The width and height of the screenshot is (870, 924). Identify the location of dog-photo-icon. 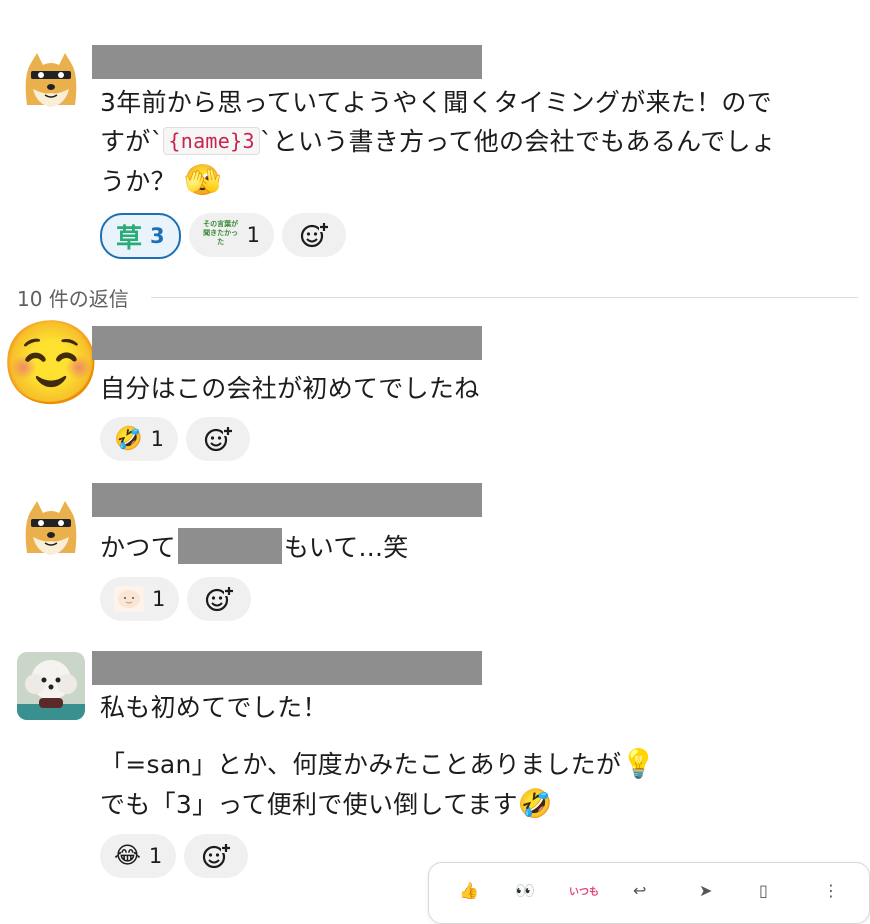
(51, 686).